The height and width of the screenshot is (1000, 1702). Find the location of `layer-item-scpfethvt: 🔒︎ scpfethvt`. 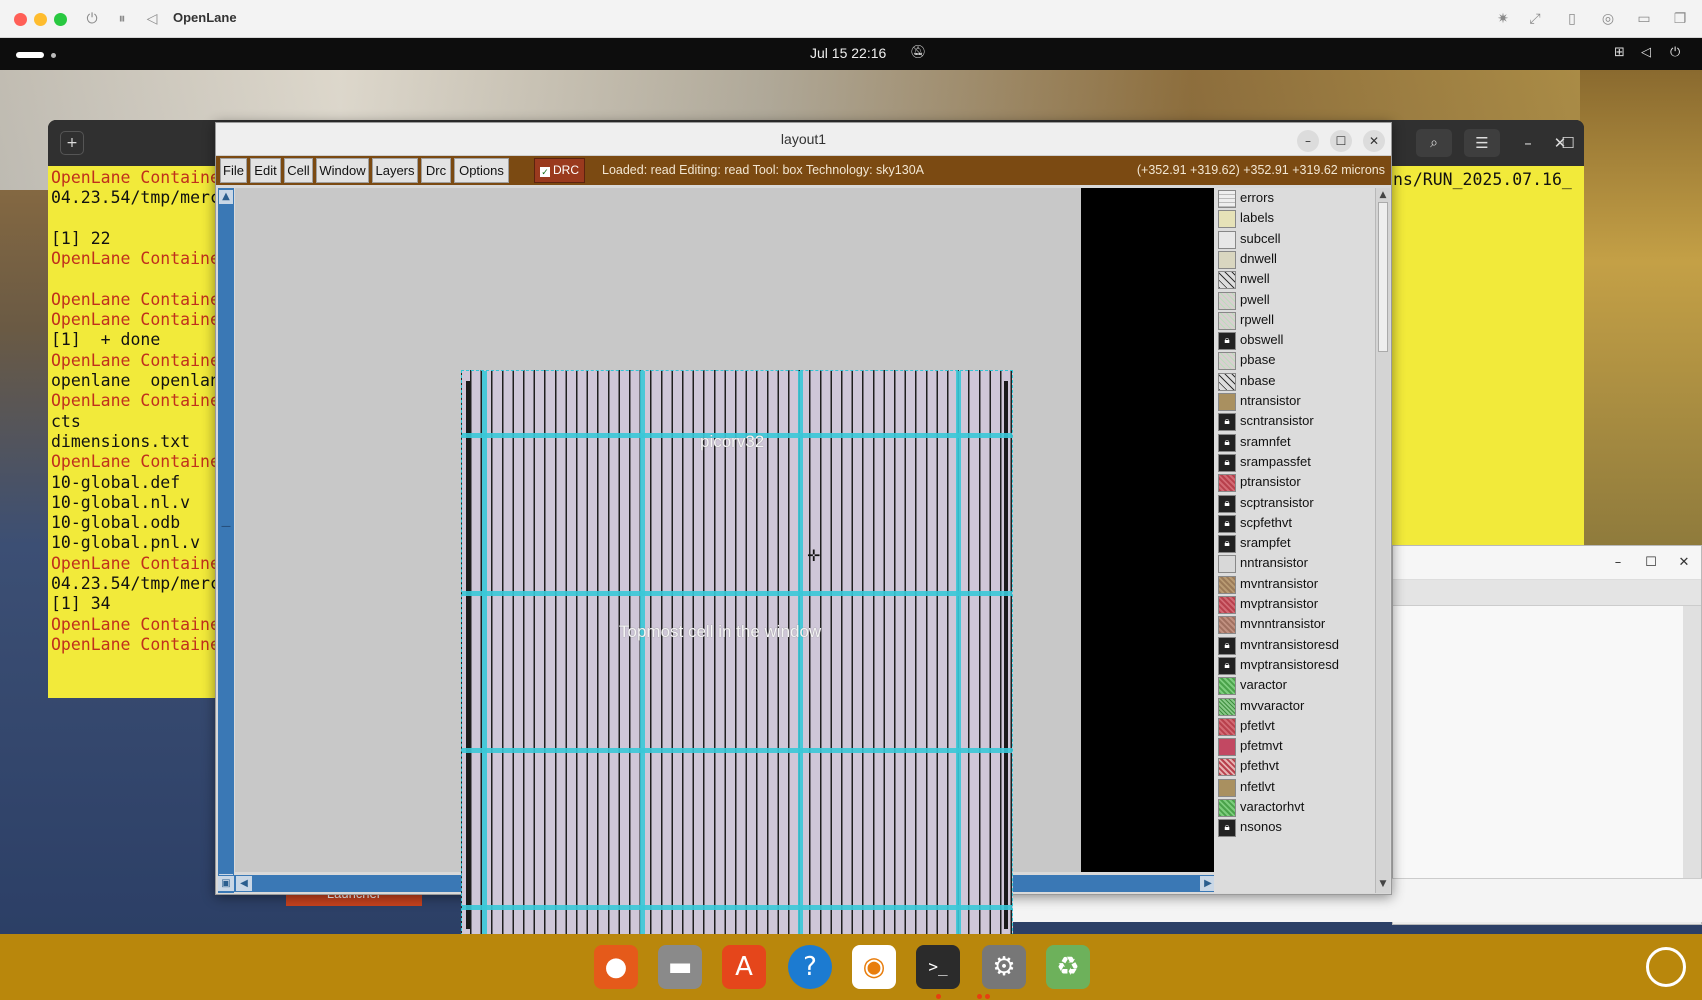

layer-item-scpfethvt: 🔒︎ scpfethvt is located at coordinates (1294, 524).